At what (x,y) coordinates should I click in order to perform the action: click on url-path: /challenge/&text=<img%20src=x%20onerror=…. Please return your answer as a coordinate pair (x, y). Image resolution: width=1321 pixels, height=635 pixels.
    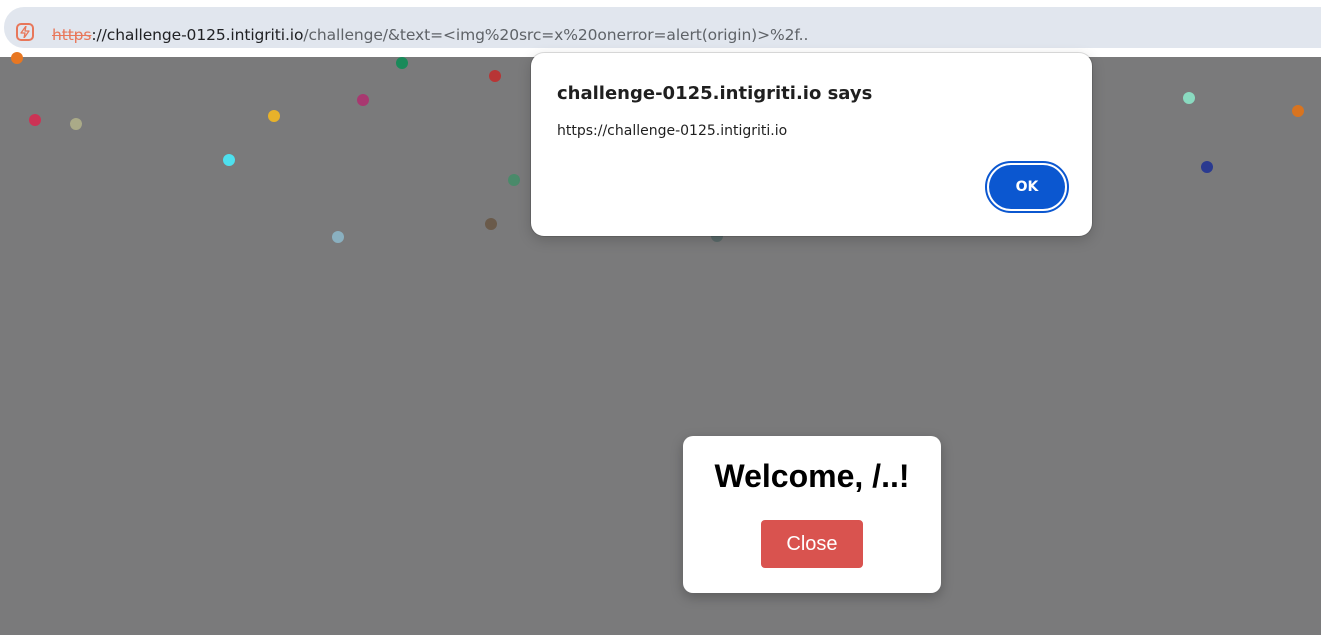
    Looking at the image, I should click on (556, 35).